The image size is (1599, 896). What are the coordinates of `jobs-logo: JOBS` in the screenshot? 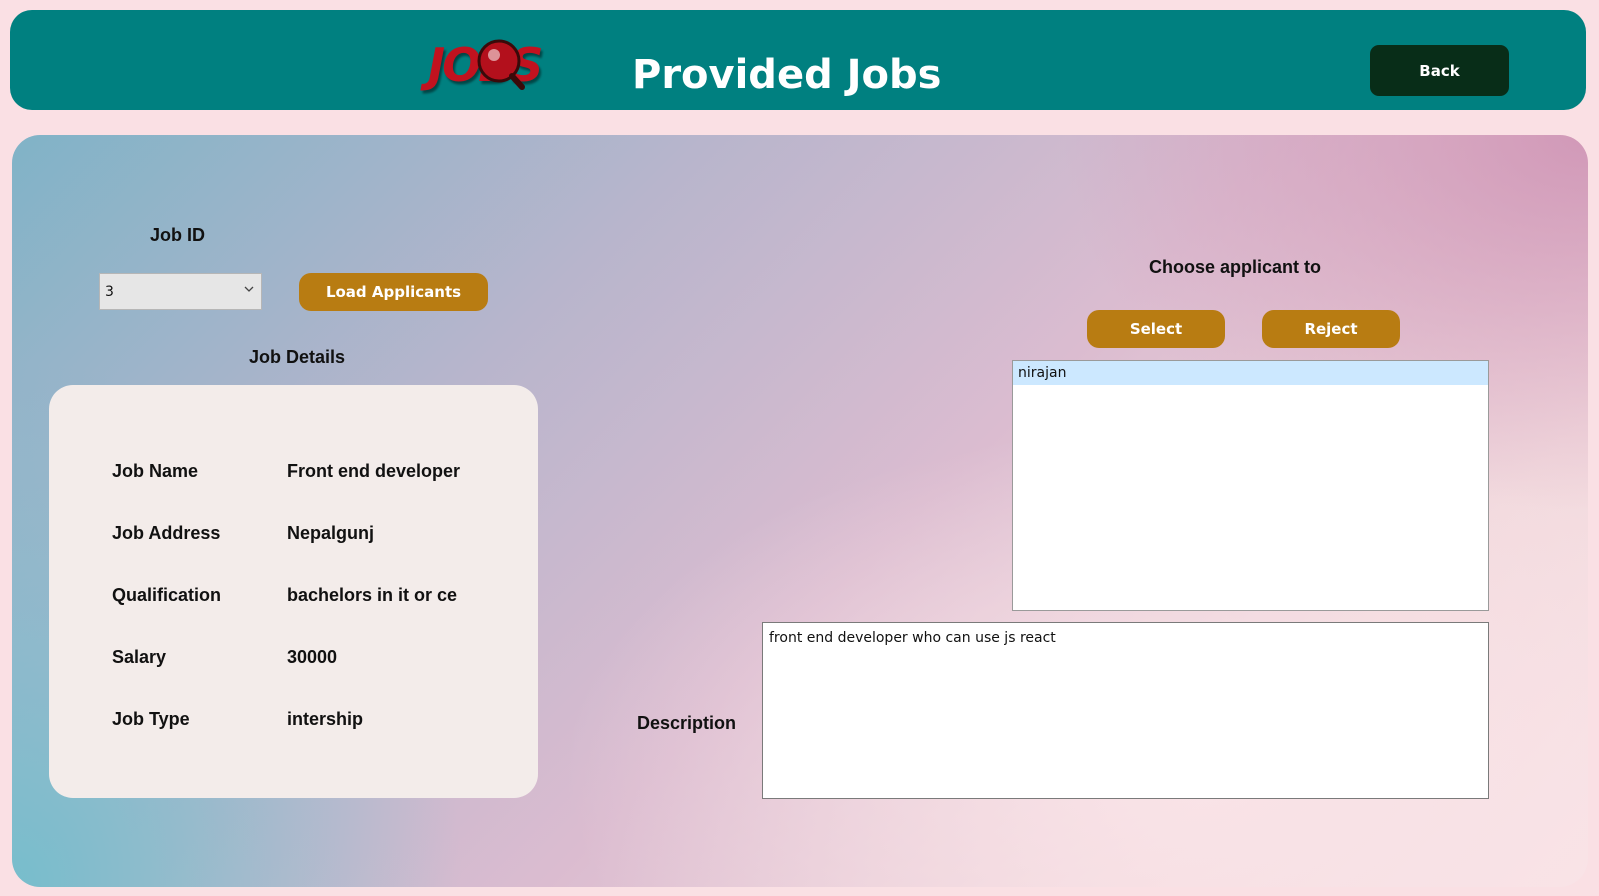 It's located at (491, 68).